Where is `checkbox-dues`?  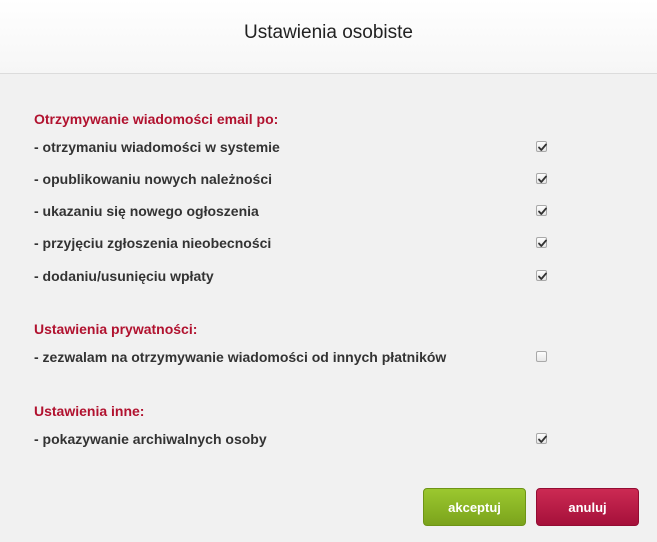 checkbox-dues is located at coordinates (541, 178).